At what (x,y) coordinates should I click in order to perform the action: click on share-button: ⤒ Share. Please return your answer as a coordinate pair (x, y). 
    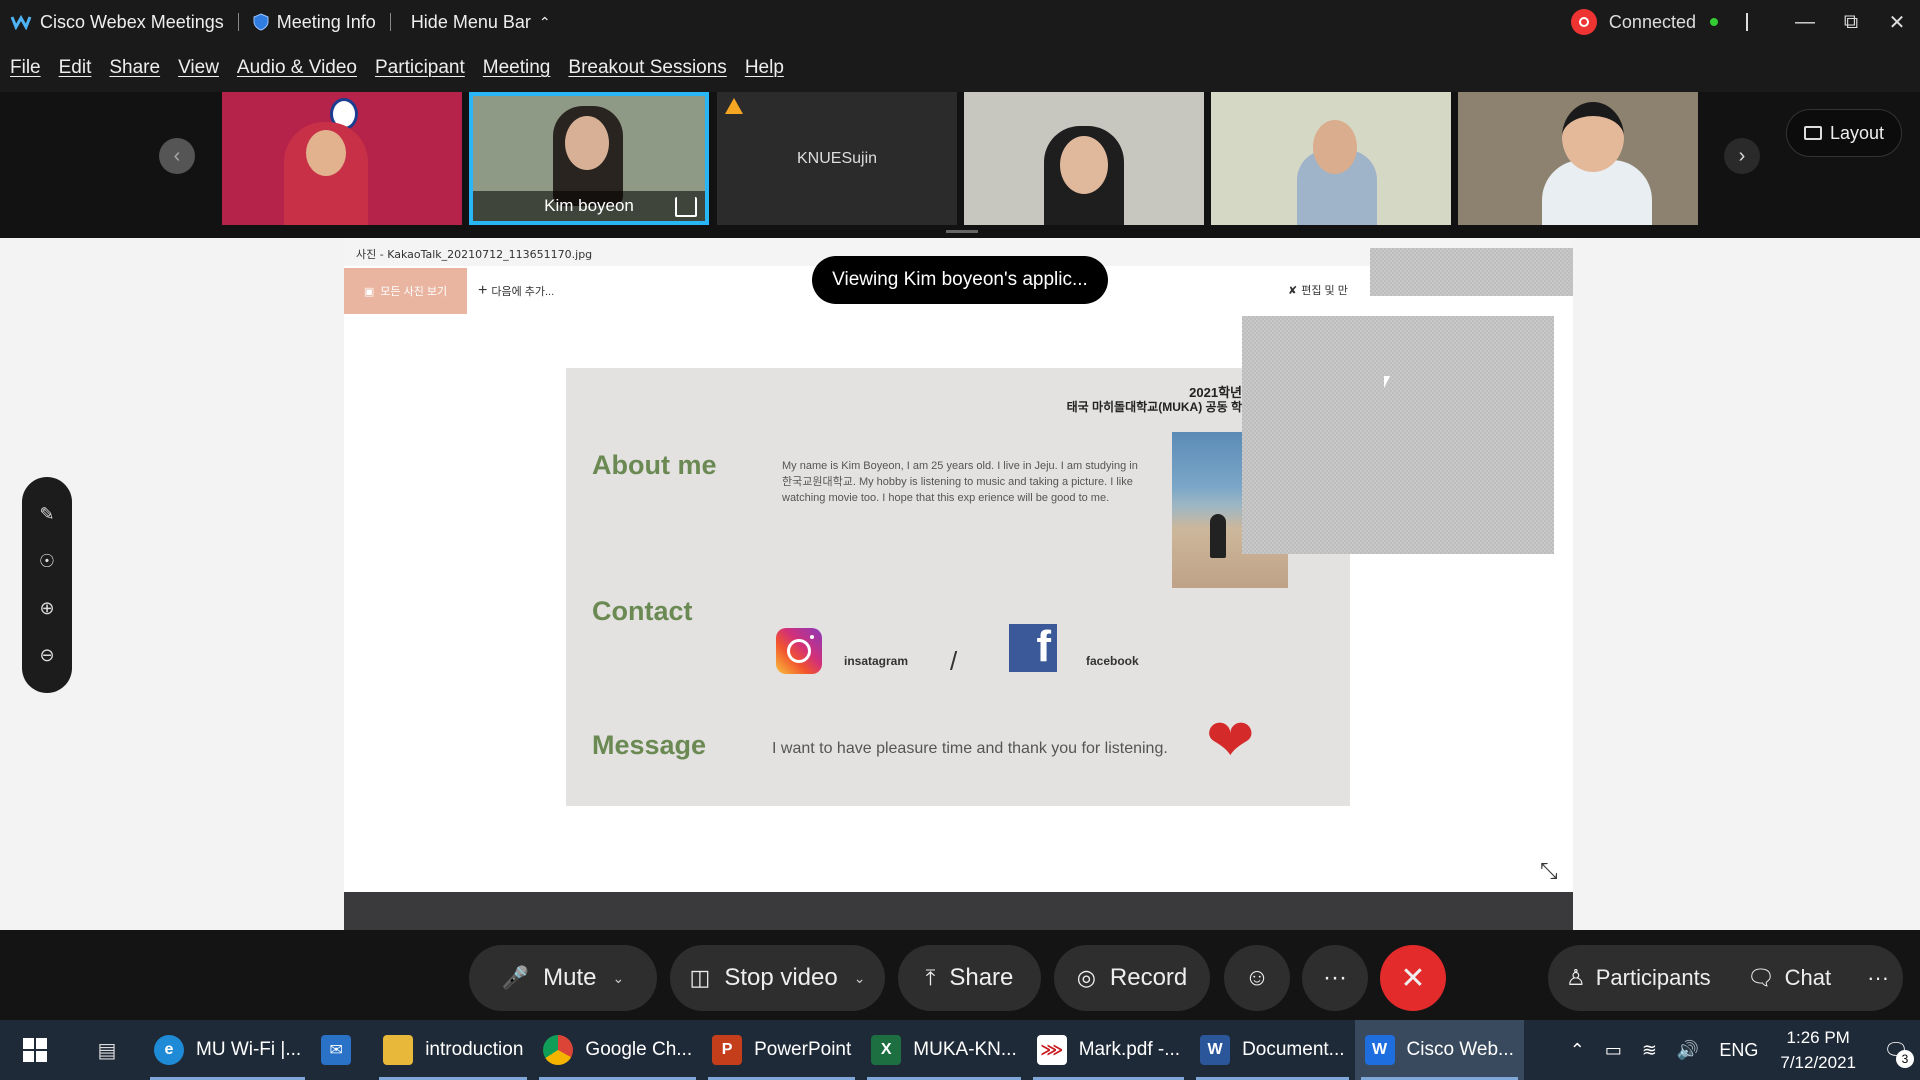
    Looking at the image, I should click on (969, 978).